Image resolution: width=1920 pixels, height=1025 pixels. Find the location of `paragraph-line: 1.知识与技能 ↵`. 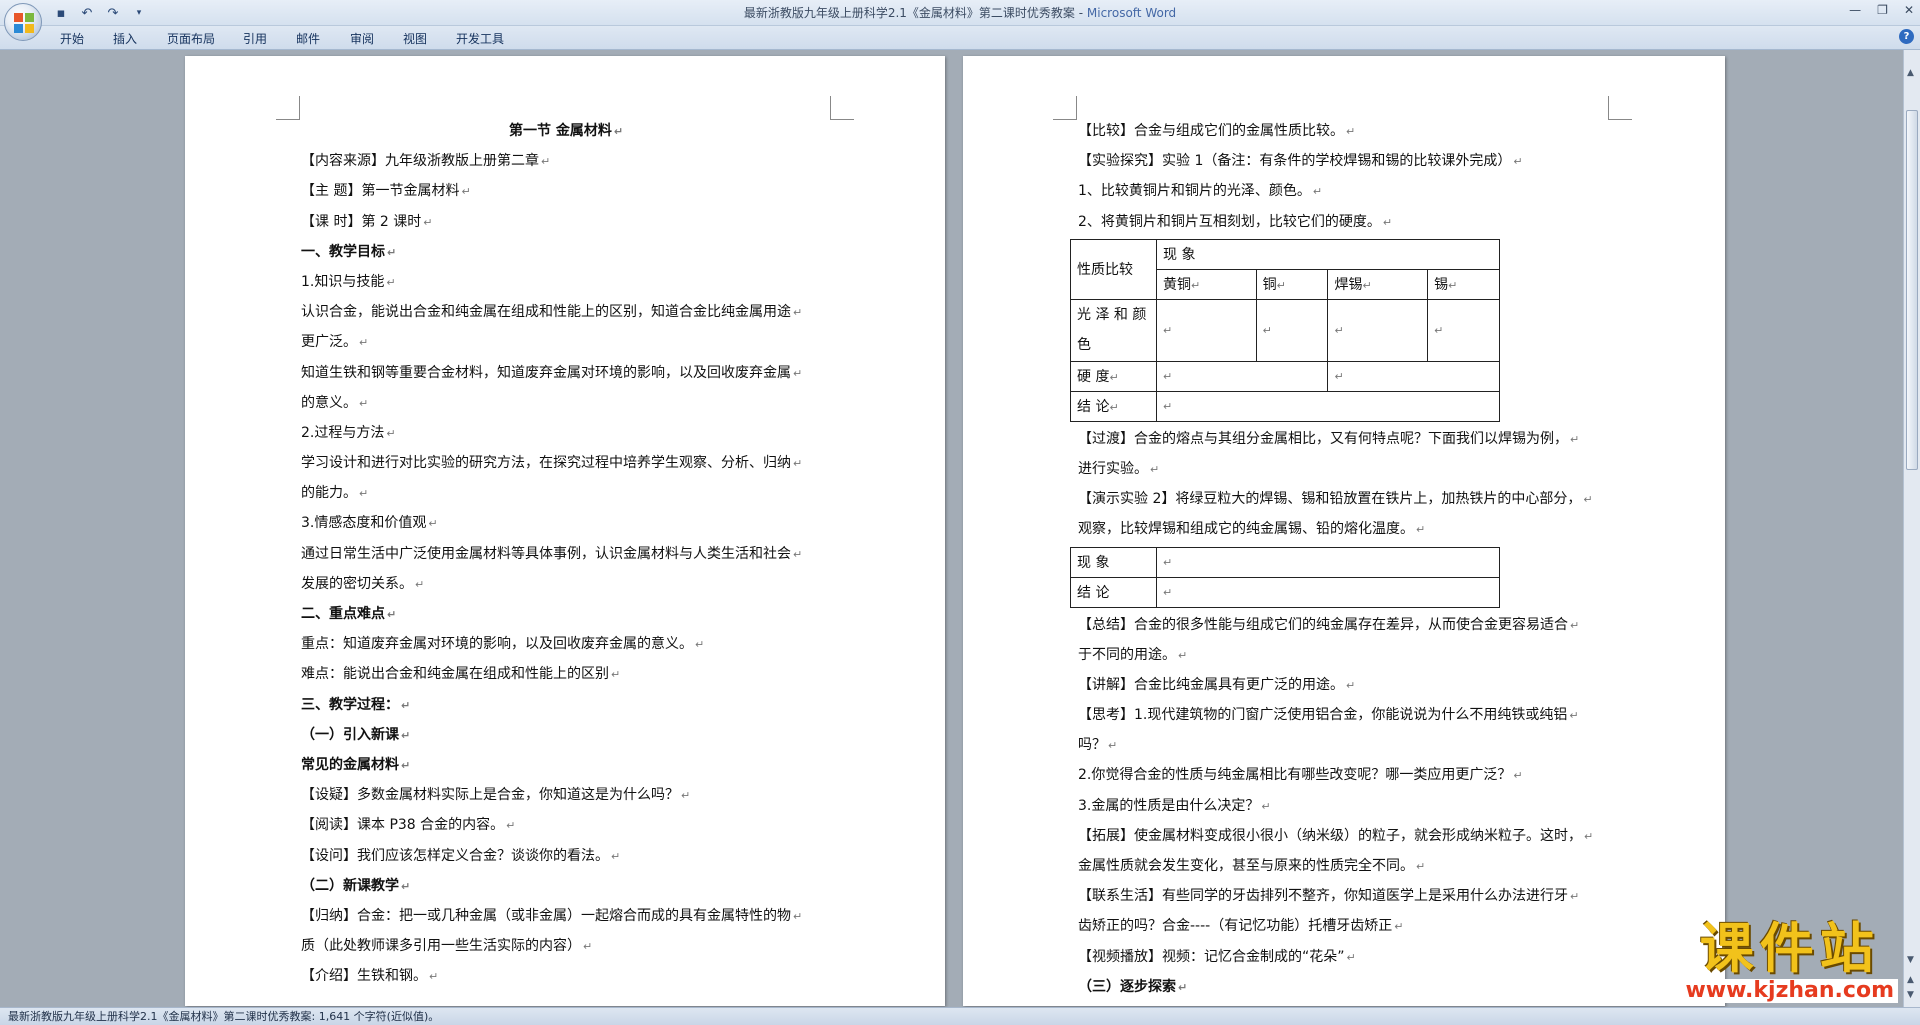

paragraph-line: 1.知识与技能 ↵ is located at coordinates (566, 282).